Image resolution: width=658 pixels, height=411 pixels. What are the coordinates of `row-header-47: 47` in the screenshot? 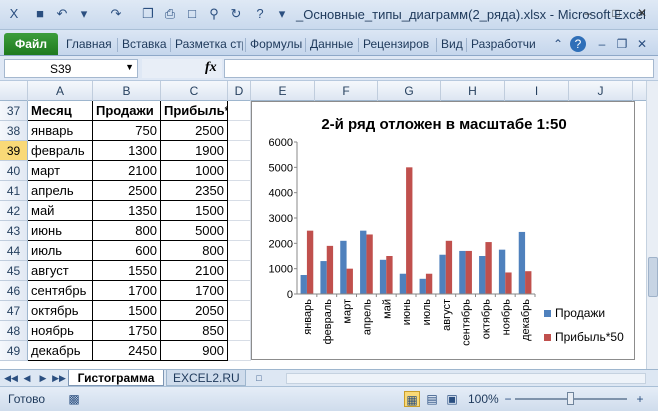 It's located at (14, 311).